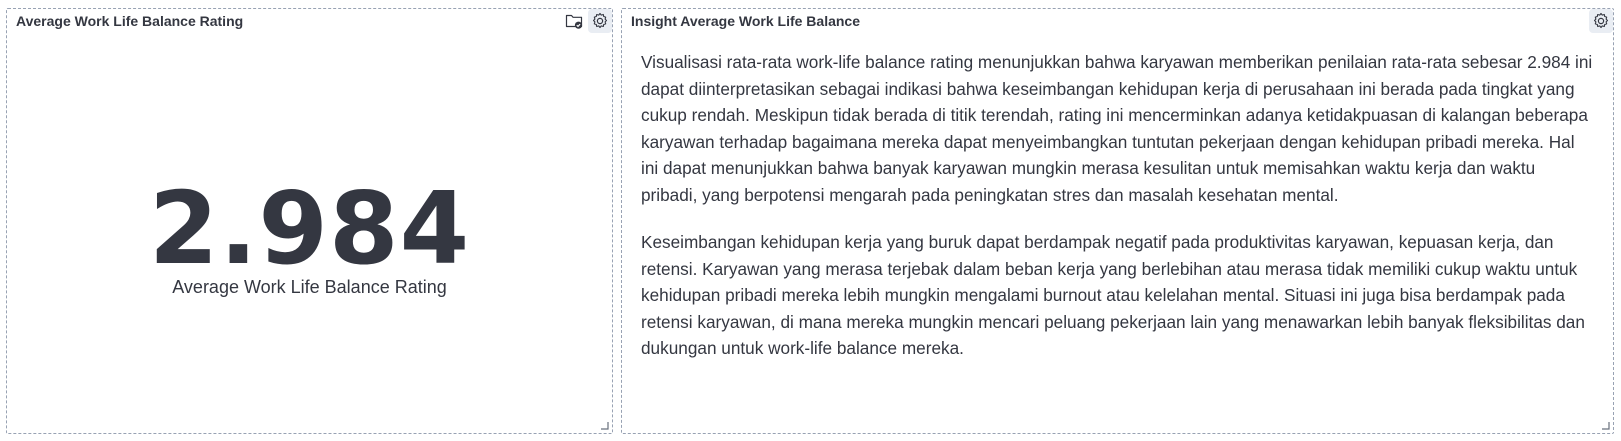 This screenshot has height=441, width=1621. I want to click on metric: 2.984 Average Work Life Balance Rating, so click(309, 238).